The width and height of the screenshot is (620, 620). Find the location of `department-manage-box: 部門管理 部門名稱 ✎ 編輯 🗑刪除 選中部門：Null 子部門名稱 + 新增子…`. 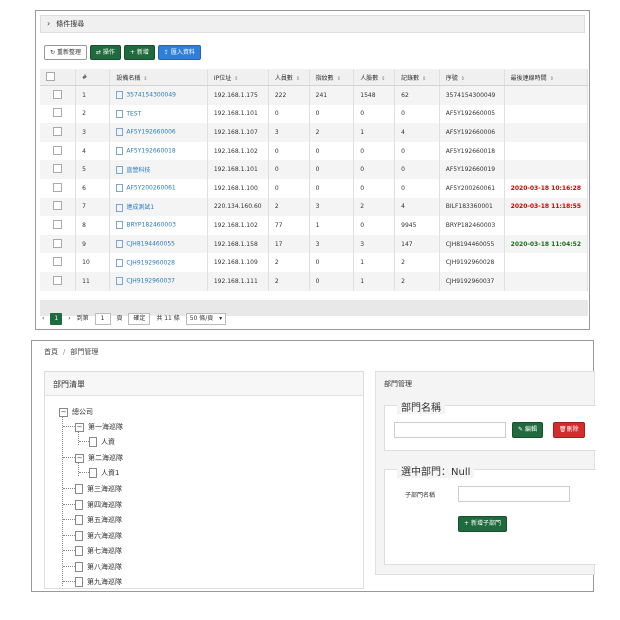

department-manage-box: 部門管理 部門名稱 ✎ 編輯 🗑刪除 選中部門：Null 子部門名稱 + 新增子… is located at coordinates (485, 473).